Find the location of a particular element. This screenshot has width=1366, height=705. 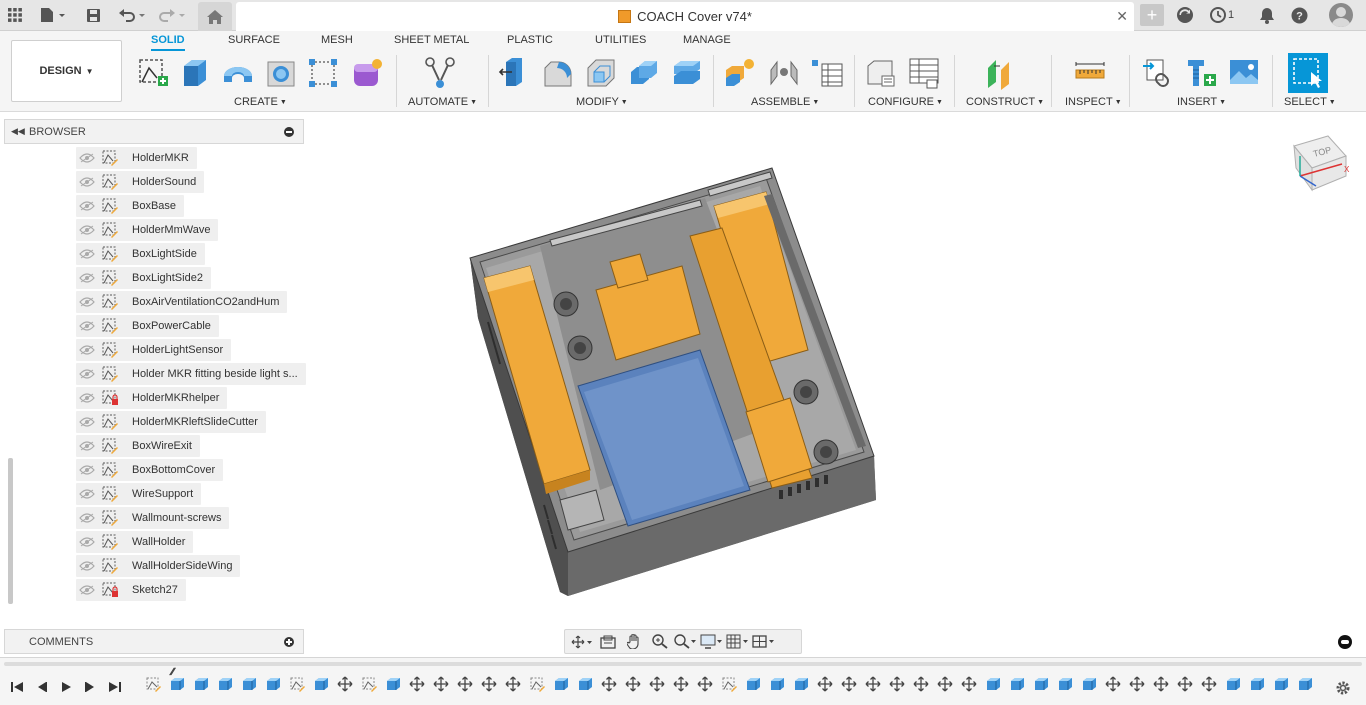

document-tab: COACH Cover v74* ✕ is located at coordinates (685, 16).